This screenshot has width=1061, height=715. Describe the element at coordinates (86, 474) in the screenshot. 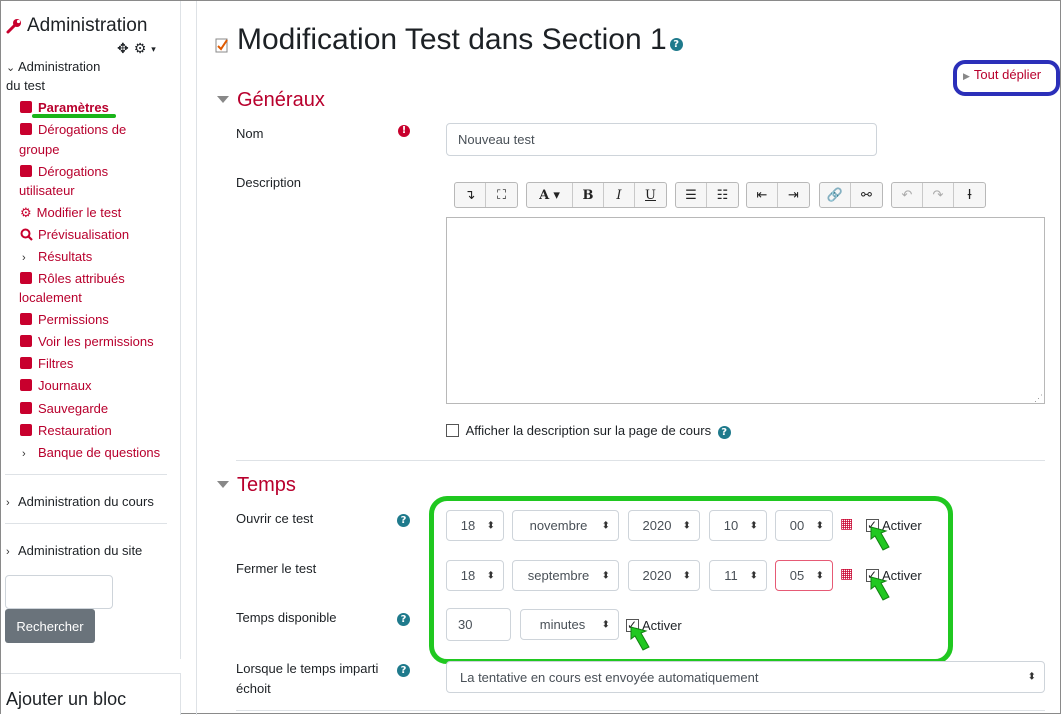

I see `sidebar-divider` at that location.